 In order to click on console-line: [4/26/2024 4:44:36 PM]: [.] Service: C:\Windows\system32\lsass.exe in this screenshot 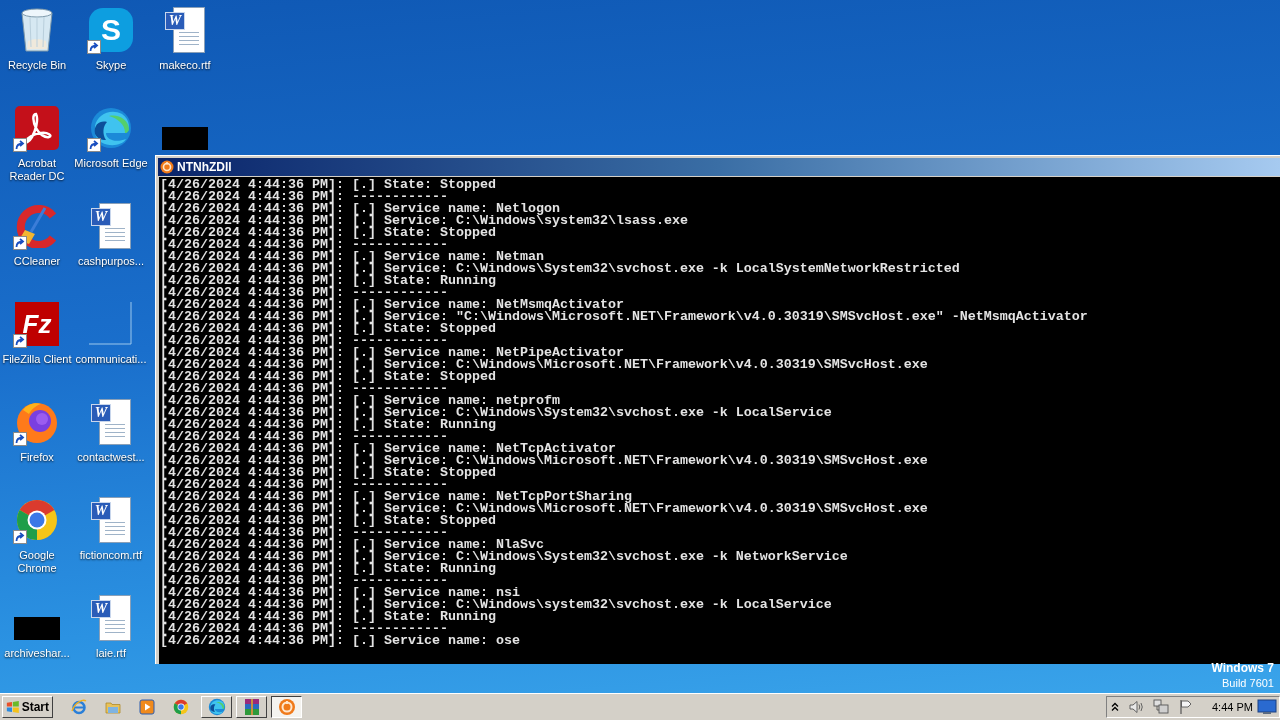, I will do `click(424, 221)`.